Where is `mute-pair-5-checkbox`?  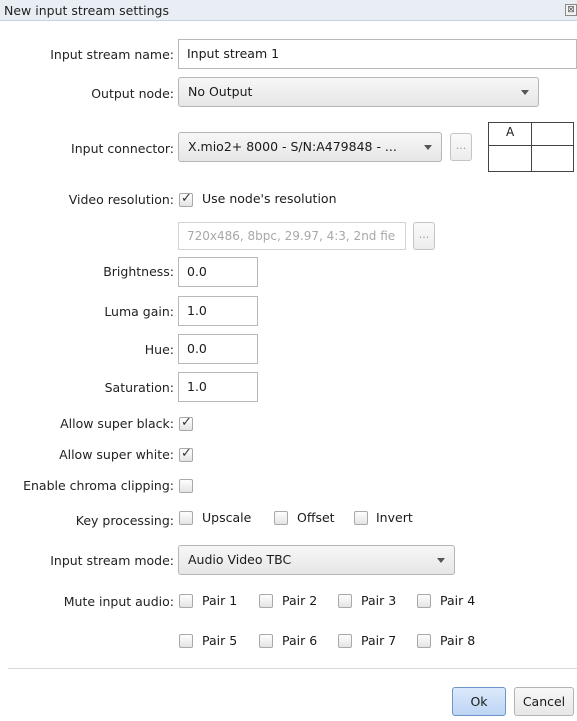 mute-pair-5-checkbox is located at coordinates (186, 641).